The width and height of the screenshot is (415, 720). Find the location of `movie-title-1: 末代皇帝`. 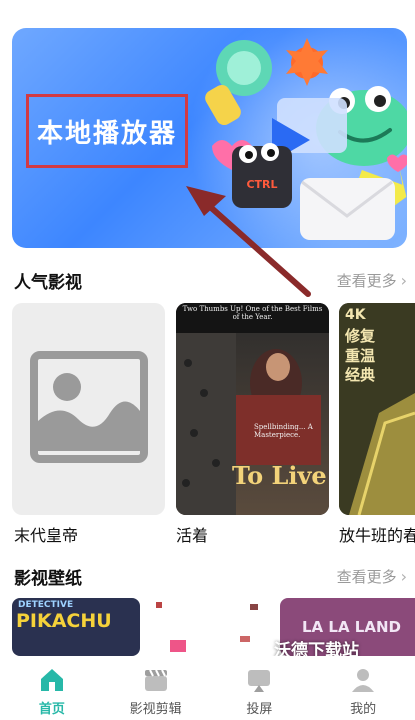

movie-title-1: 末代皇帝 is located at coordinates (46, 534).